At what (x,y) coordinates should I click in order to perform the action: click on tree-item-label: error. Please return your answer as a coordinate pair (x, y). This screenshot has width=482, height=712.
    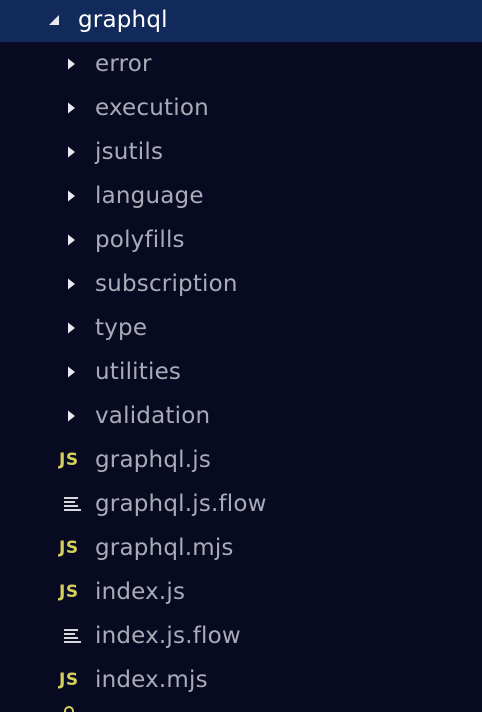
    Looking at the image, I should click on (123, 64).